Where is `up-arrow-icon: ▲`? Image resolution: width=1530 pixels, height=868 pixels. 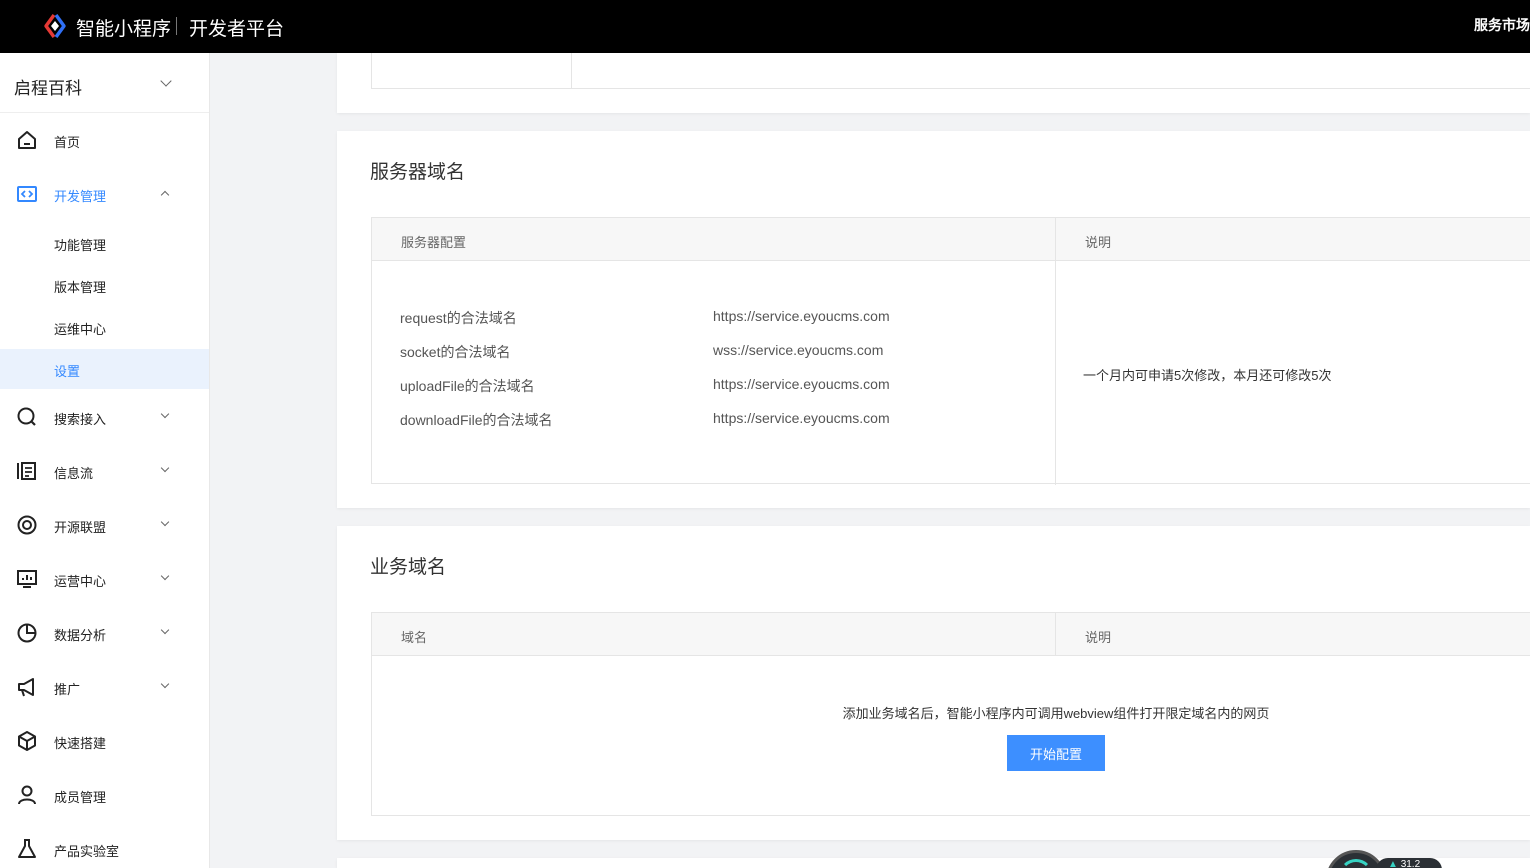
up-arrow-icon: ▲ is located at coordinates (1393, 863).